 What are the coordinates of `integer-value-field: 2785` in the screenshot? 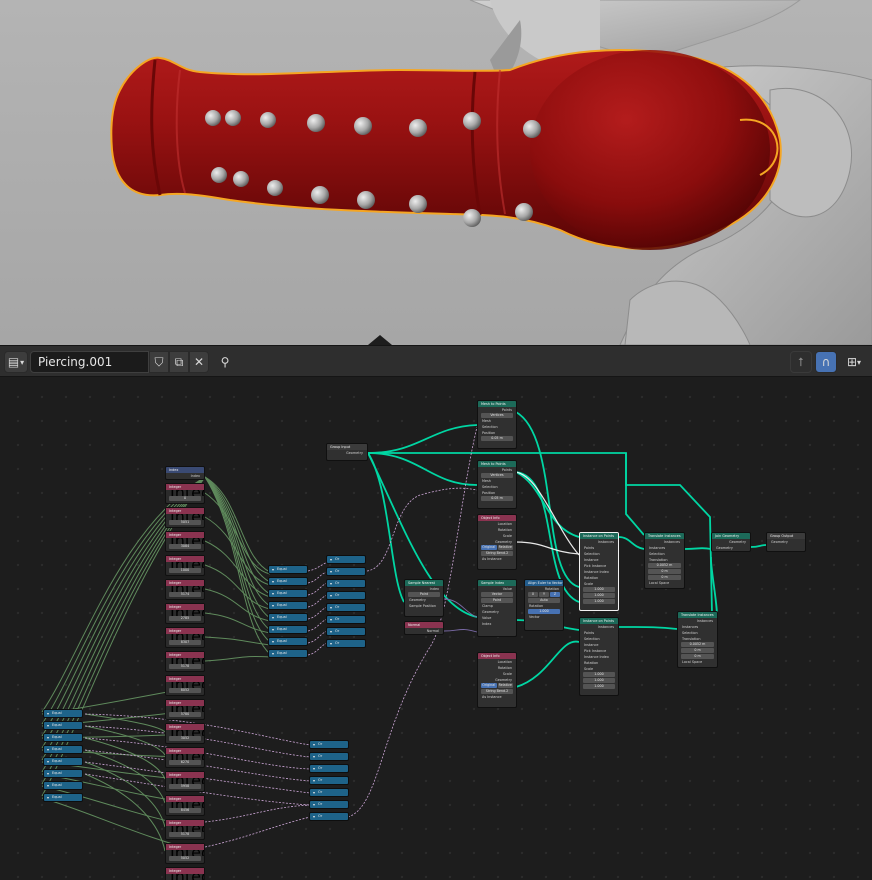 It's located at (185, 618).